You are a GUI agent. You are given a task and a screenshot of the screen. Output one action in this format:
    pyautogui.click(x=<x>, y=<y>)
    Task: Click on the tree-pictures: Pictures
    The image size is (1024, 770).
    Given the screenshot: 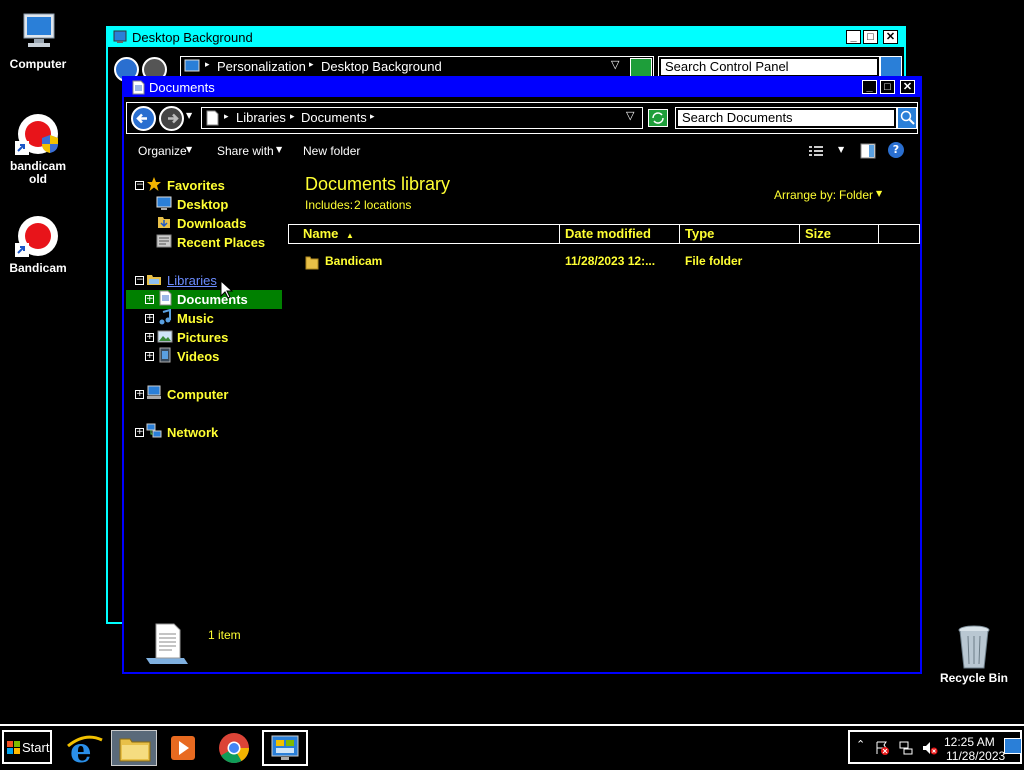 What is the action you would take?
    pyautogui.click(x=202, y=337)
    